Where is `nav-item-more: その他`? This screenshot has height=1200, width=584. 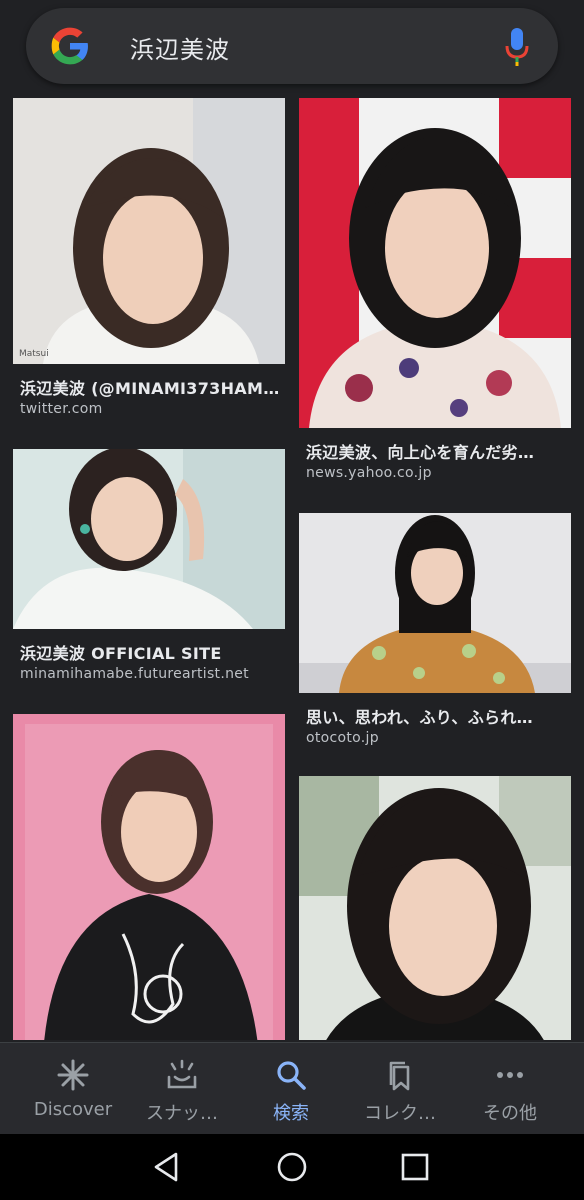
nav-item-more: その他 is located at coordinates (510, 1089).